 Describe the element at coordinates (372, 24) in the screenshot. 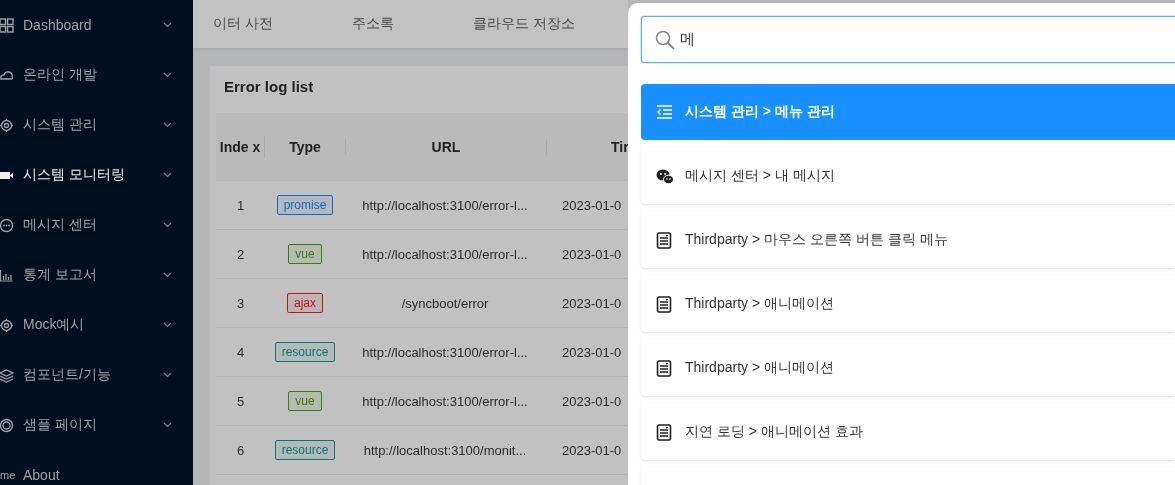

I see `tab: 주소록` at that location.